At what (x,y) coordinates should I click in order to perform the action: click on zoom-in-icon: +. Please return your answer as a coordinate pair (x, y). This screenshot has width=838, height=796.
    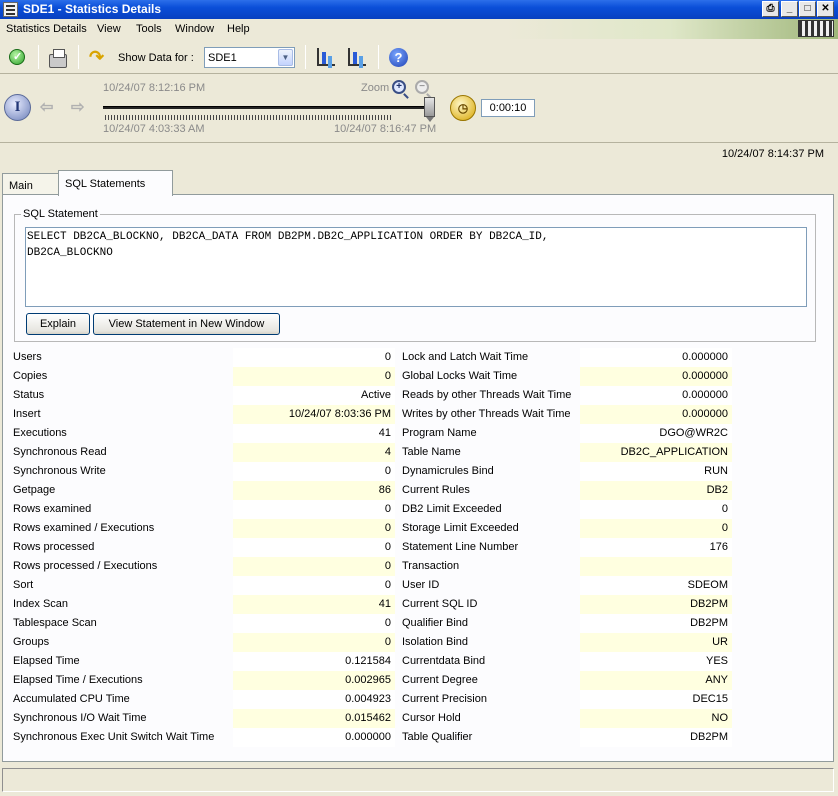
    Looking at the image, I should click on (399, 87).